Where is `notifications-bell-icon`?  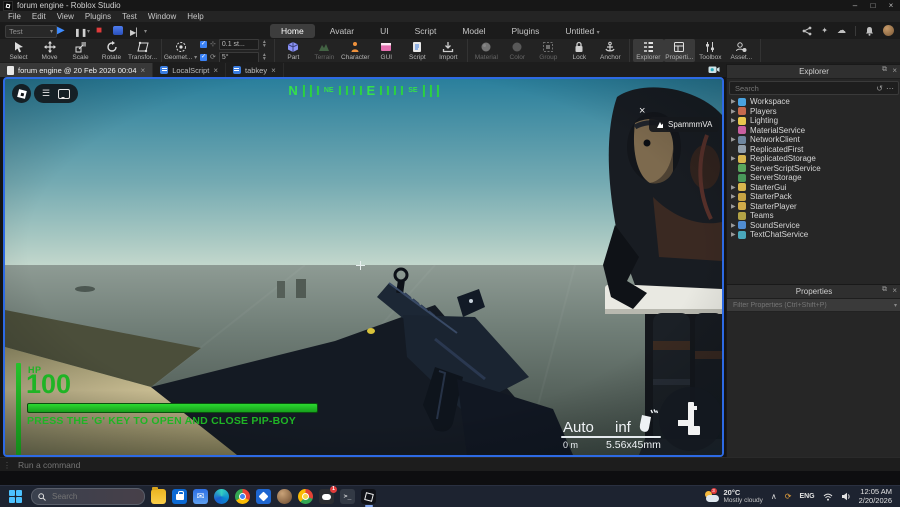
notifications-bell-icon is located at coordinates (869, 31).